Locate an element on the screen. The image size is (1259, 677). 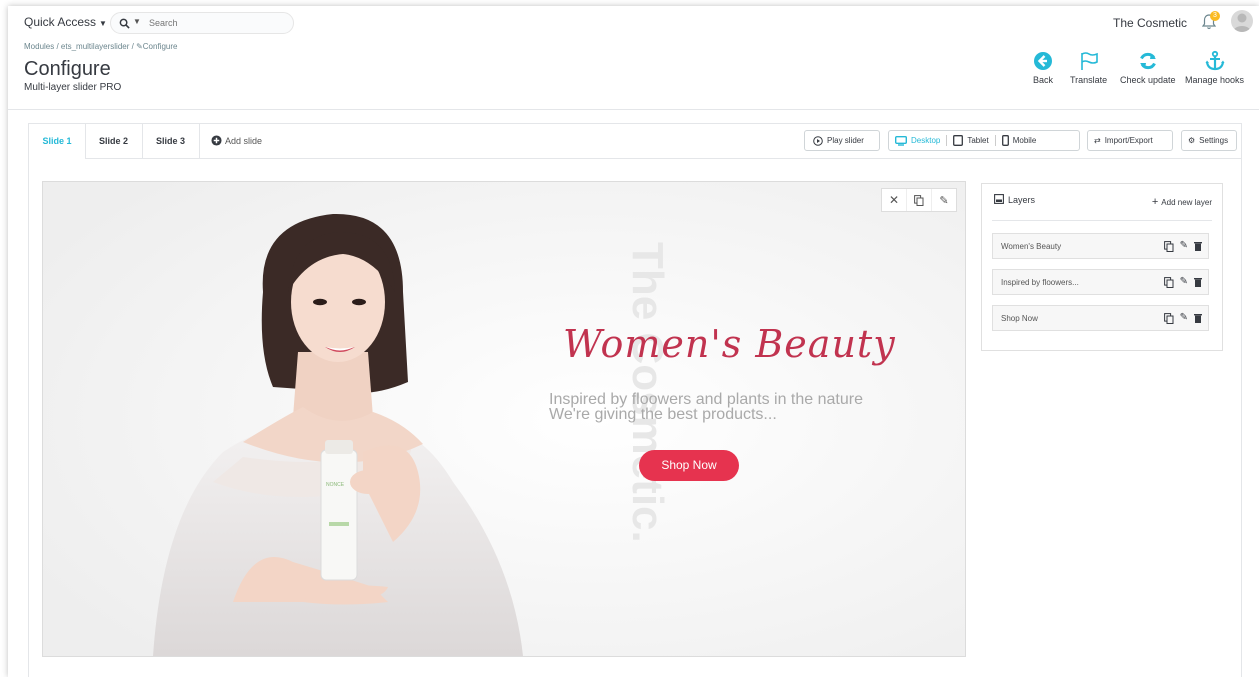
slide-actions: ✕ ✎ is located at coordinates (919, 200).